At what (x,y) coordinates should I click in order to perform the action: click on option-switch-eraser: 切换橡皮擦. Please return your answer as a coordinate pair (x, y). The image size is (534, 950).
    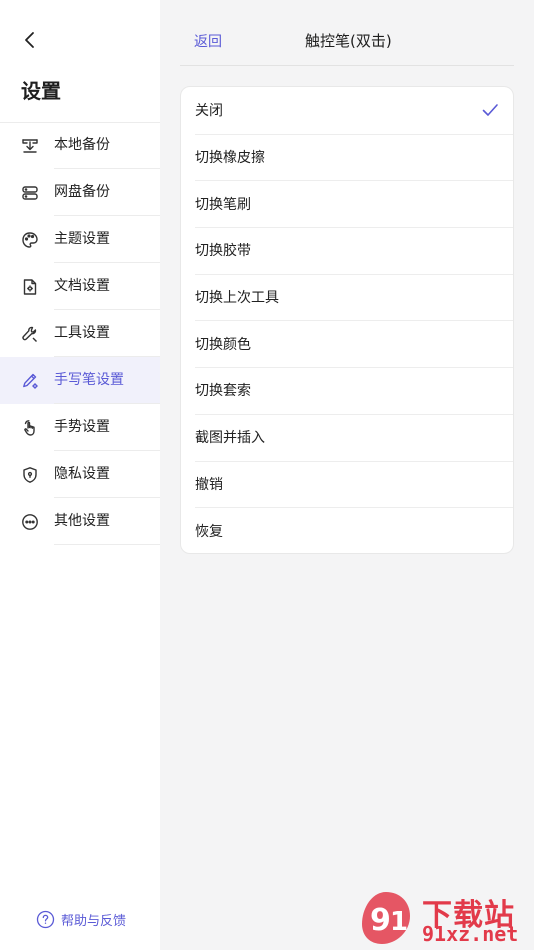
    Looking at the image, I should click on (347, 157).